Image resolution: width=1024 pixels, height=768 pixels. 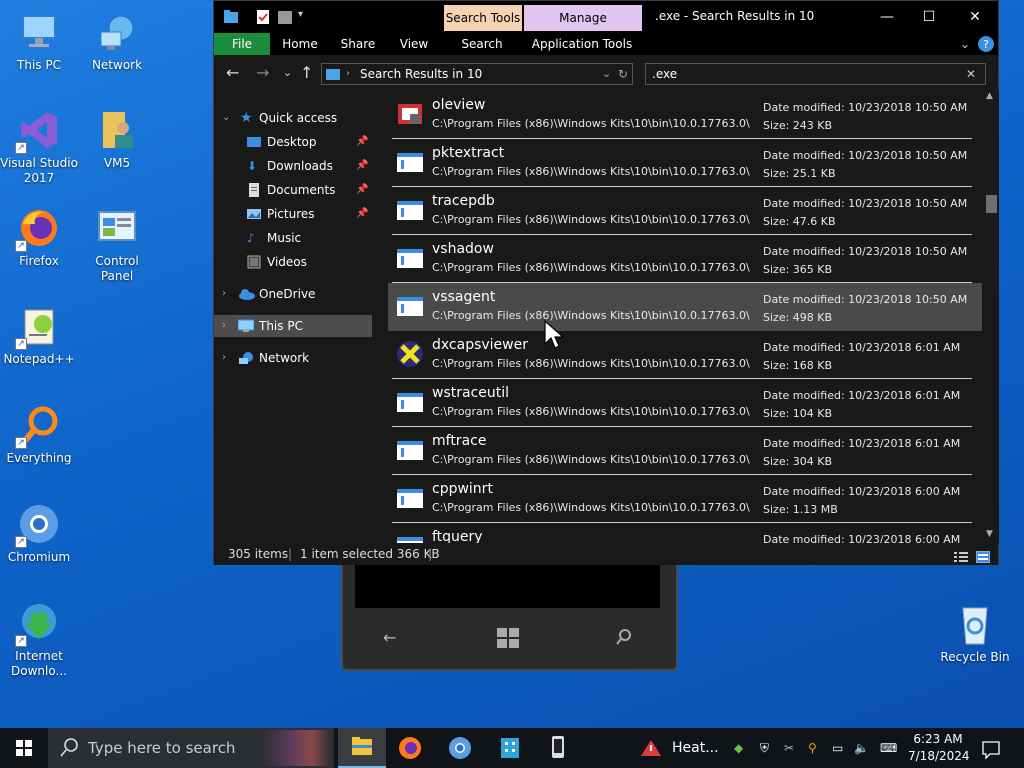 I want to click on tab-manage-context: Manage, so click(x=583, y=18).